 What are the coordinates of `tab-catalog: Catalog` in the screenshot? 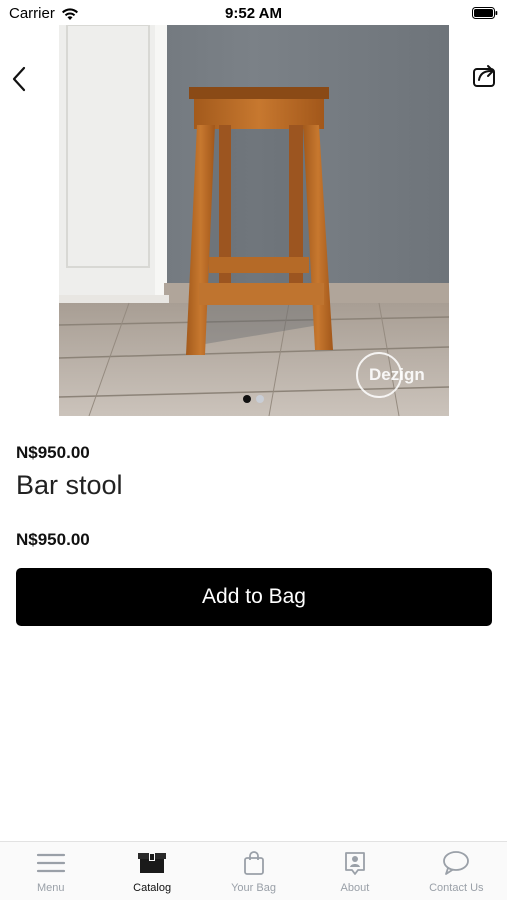 It's located at (151, 871).